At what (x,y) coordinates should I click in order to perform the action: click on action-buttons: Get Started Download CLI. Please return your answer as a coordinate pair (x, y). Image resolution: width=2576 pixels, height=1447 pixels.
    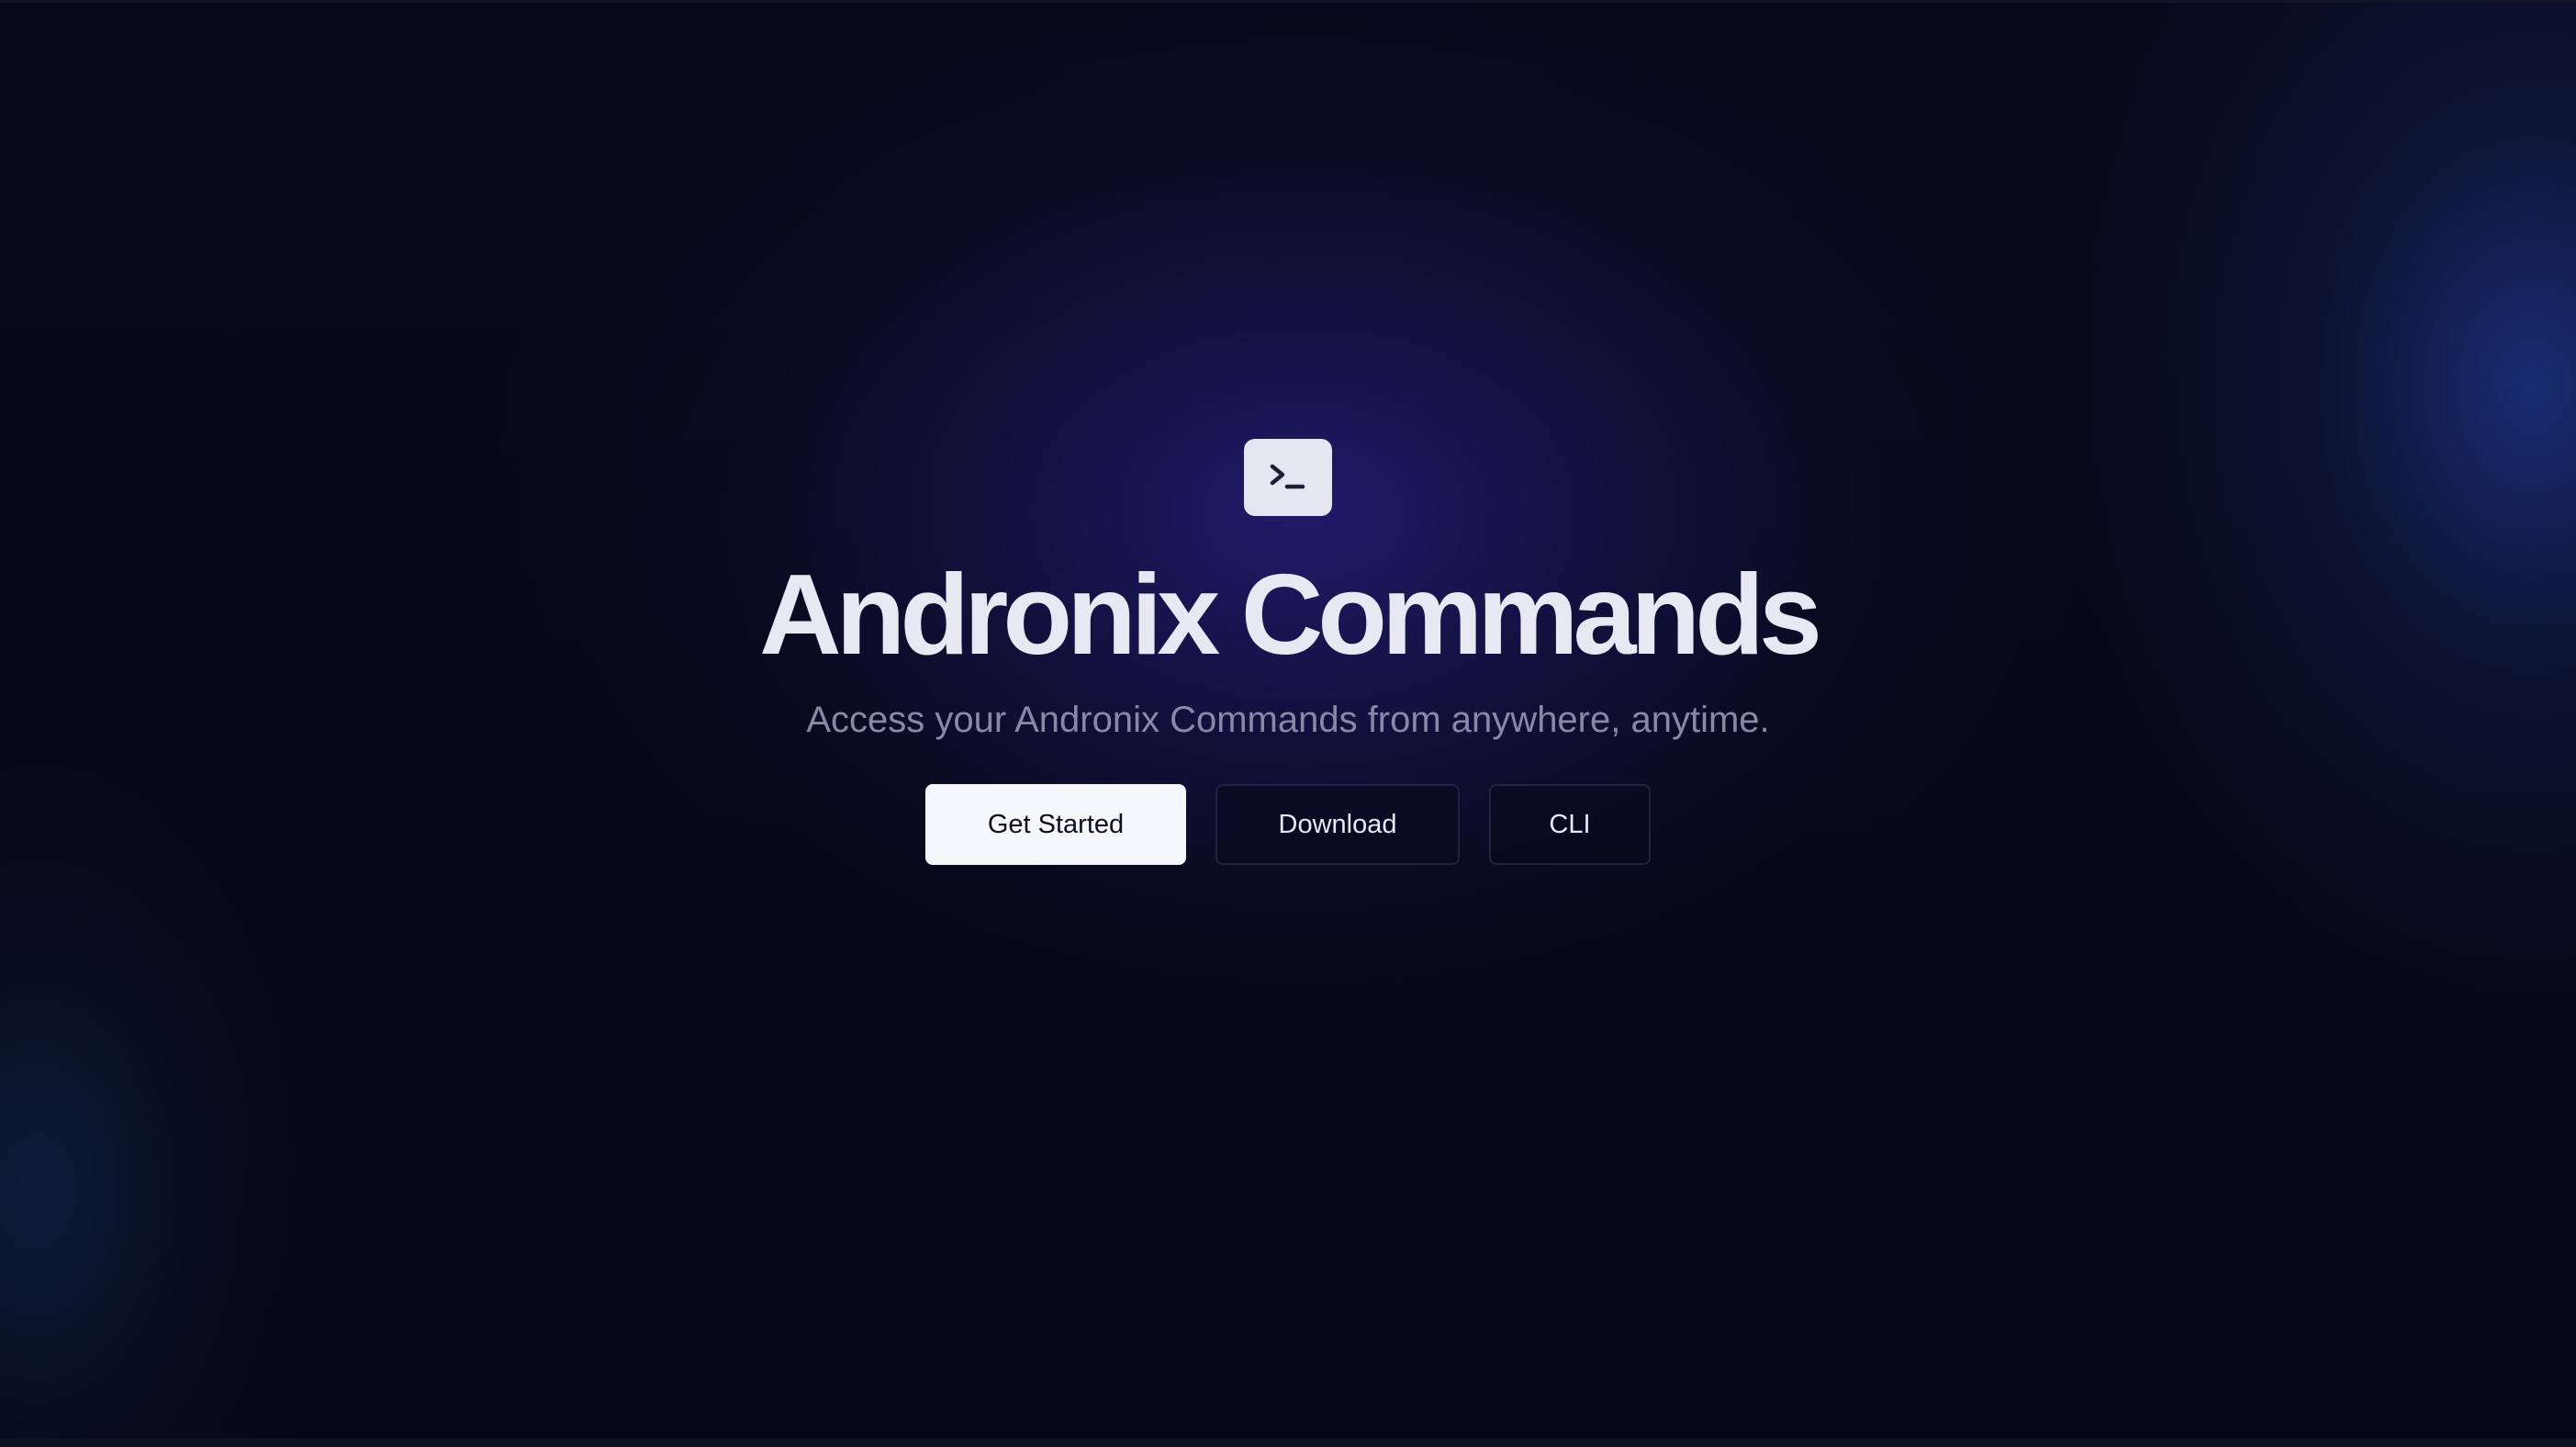
    Looking at the image, I should click on (1288, 825).